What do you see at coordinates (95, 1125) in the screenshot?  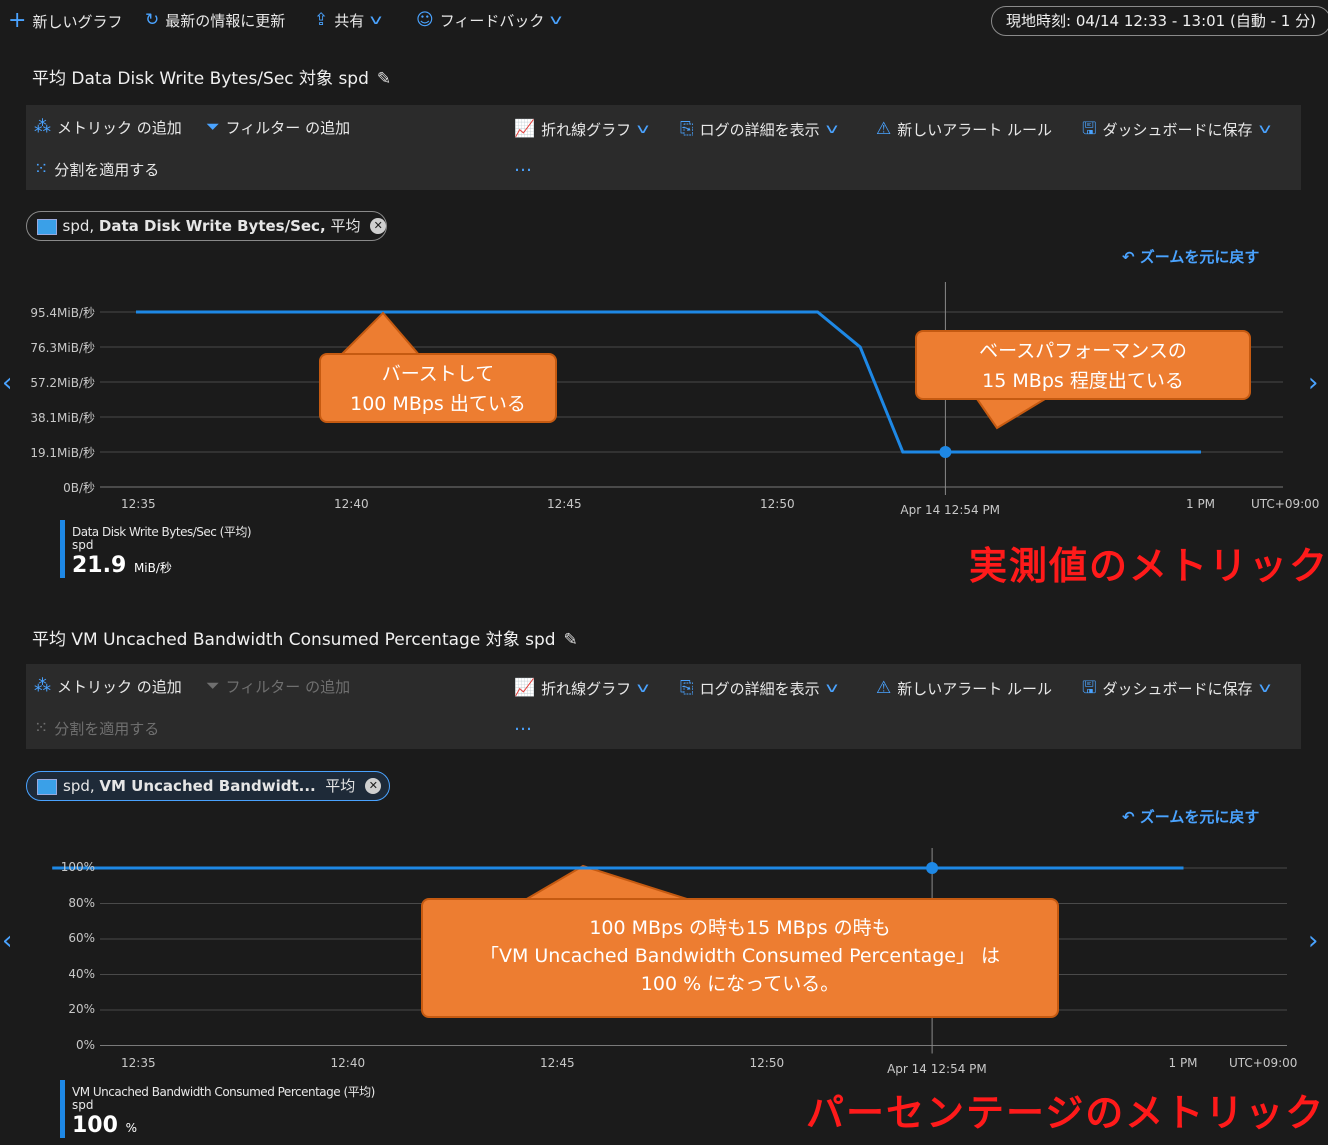 I see `legend-value-number: 100` at bounding box center [95, 1125].